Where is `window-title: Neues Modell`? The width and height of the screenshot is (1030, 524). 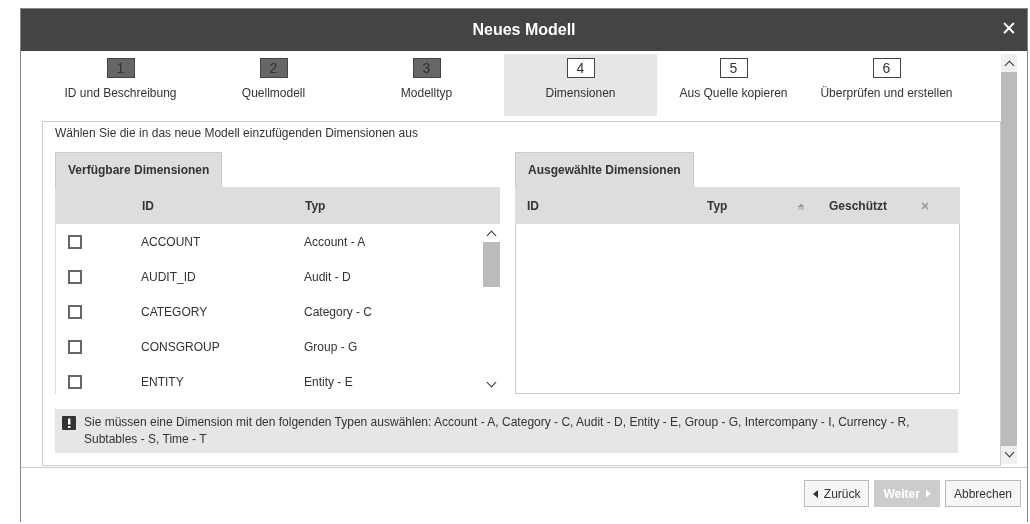 window-title: Neues Modell is located at coordinates (524, 30).